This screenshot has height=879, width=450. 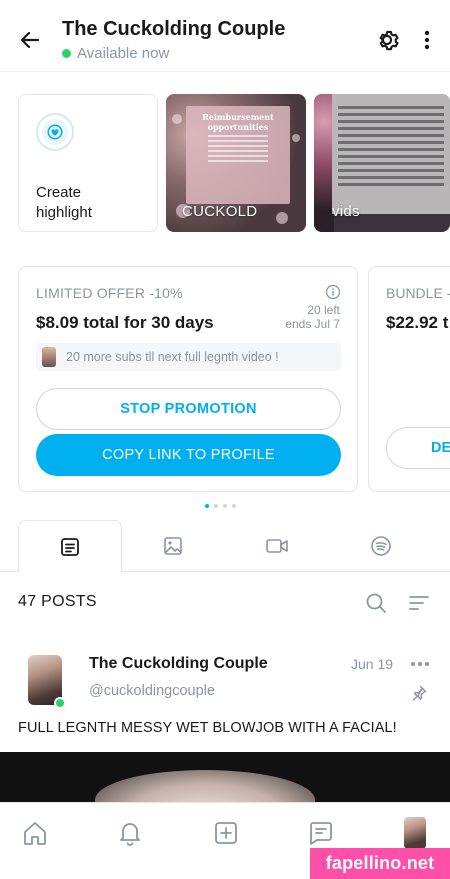 I want to click on promotion-next-button: DE, so click(x=418, y=448).